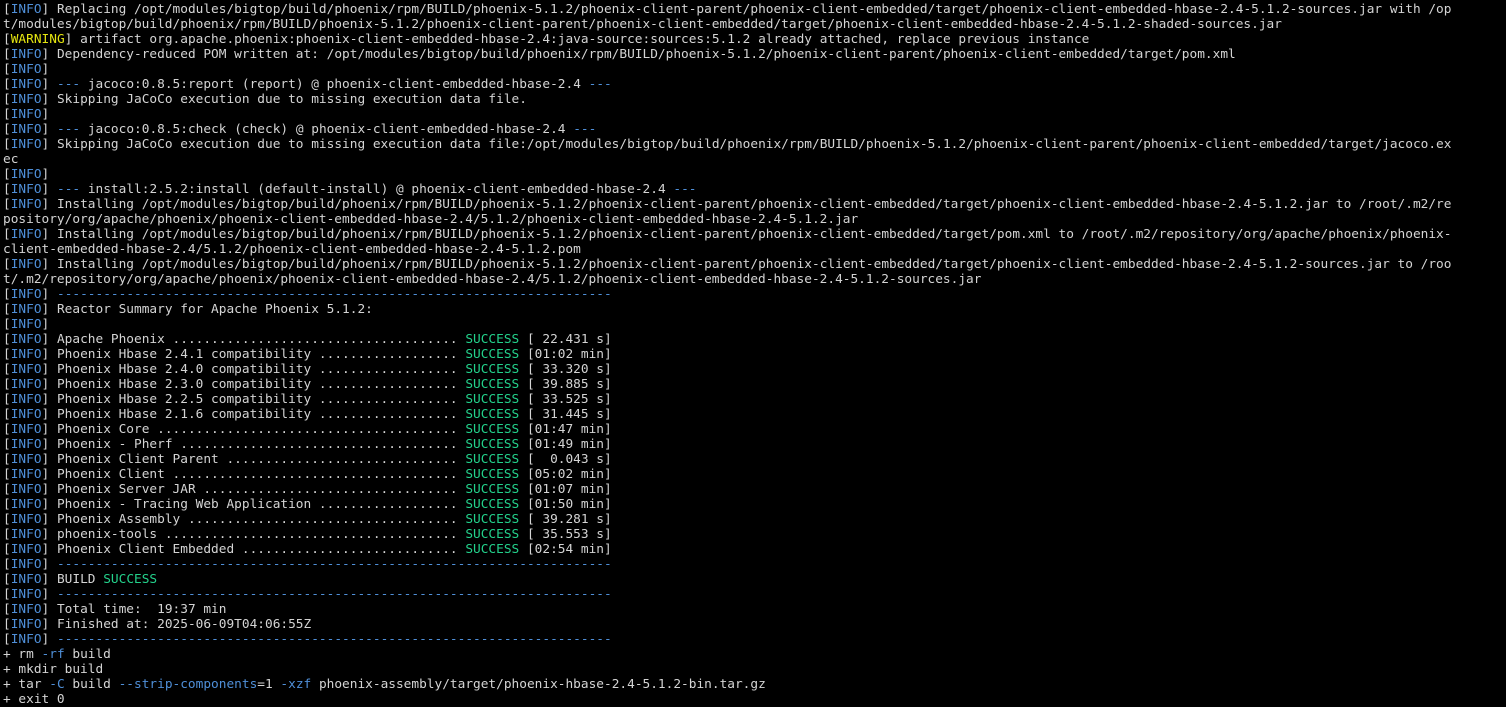 This screenshot has height=707, width=1506. I want to click on log-text: BUILD, so click(76, 579).